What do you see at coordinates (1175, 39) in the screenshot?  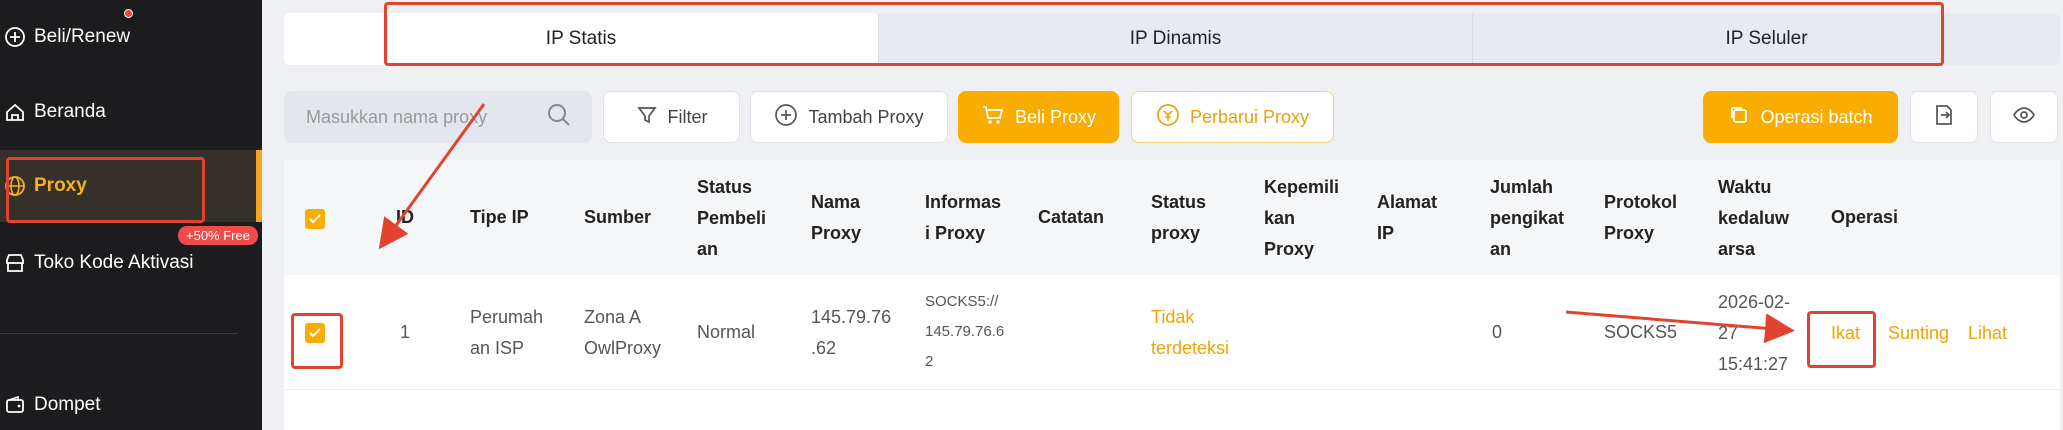 I see `tab-ip-dinamis: IP Dinamis` at bounding box center [1175, 39].